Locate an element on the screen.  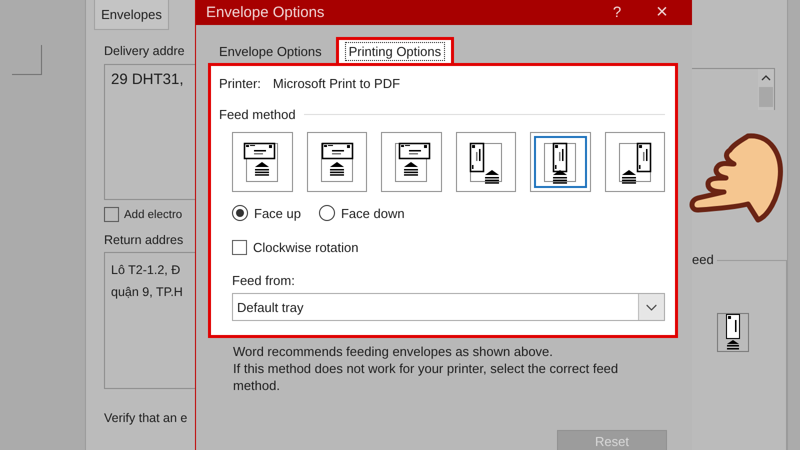
verify-text: Verify that an e is located at coordinates (146, 418).